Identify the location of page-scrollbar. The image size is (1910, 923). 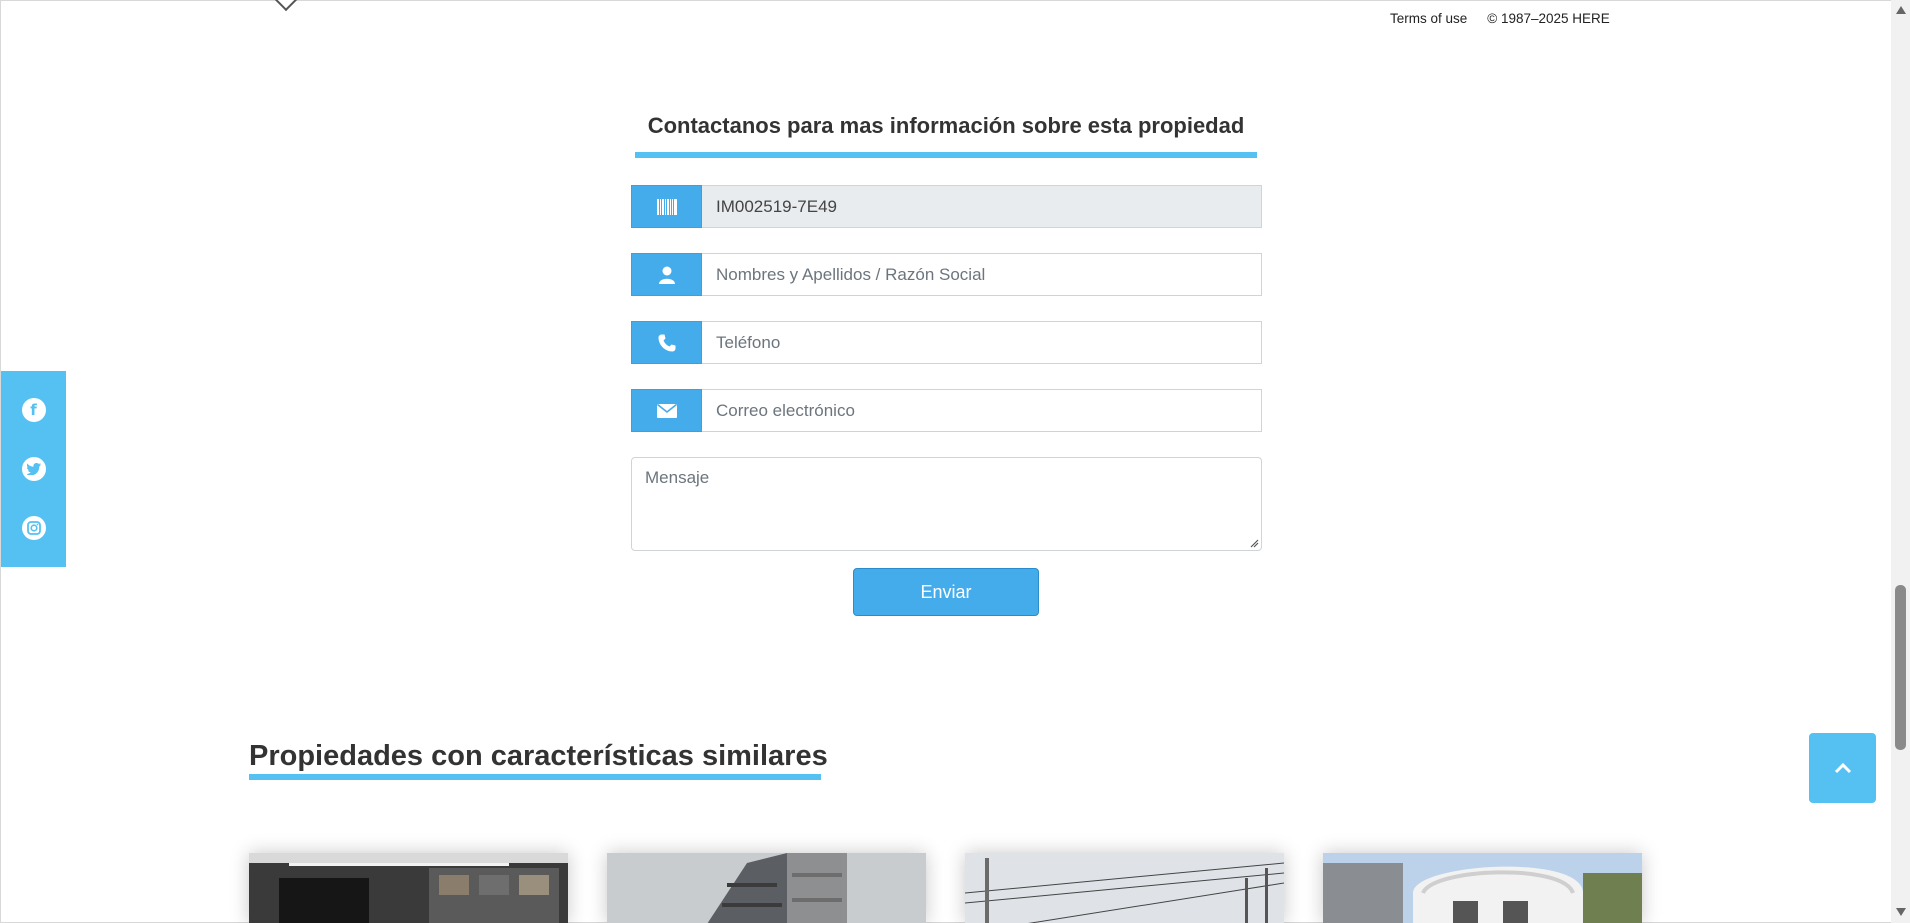
(1900, 461).